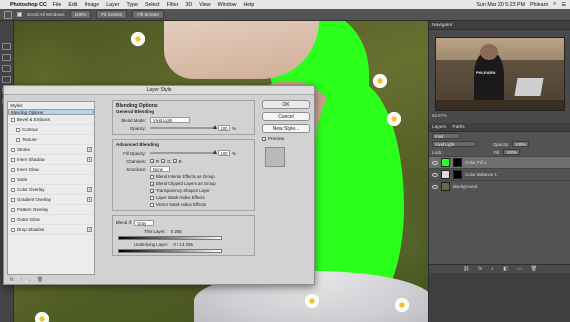  Describe the element at coordinates (72, 5) in the screenshot. I see `menu-edit: Edit` at that location.